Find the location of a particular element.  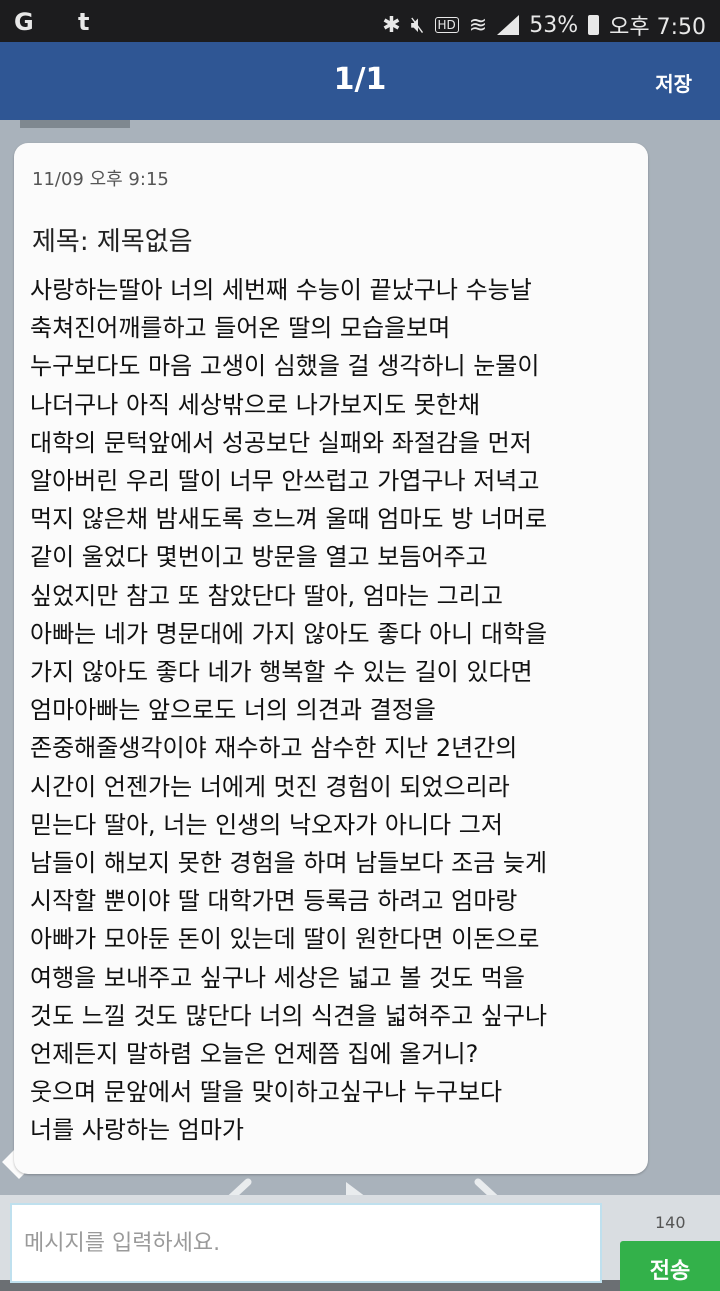

message-body-line: 싶었지만 참고 또 참았단다 딸아, 엄마는 그리고 is located at coordinates (266, 595).